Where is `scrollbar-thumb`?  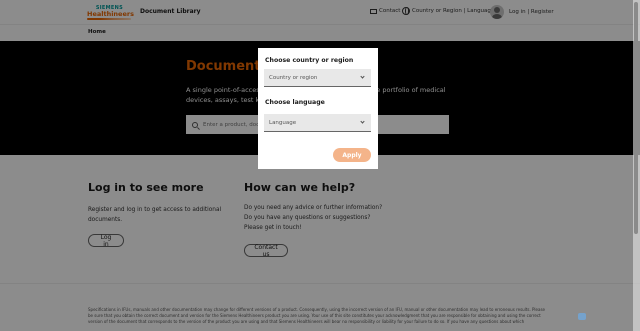 scrollbar-thumb is located at coordinates (636, 118).